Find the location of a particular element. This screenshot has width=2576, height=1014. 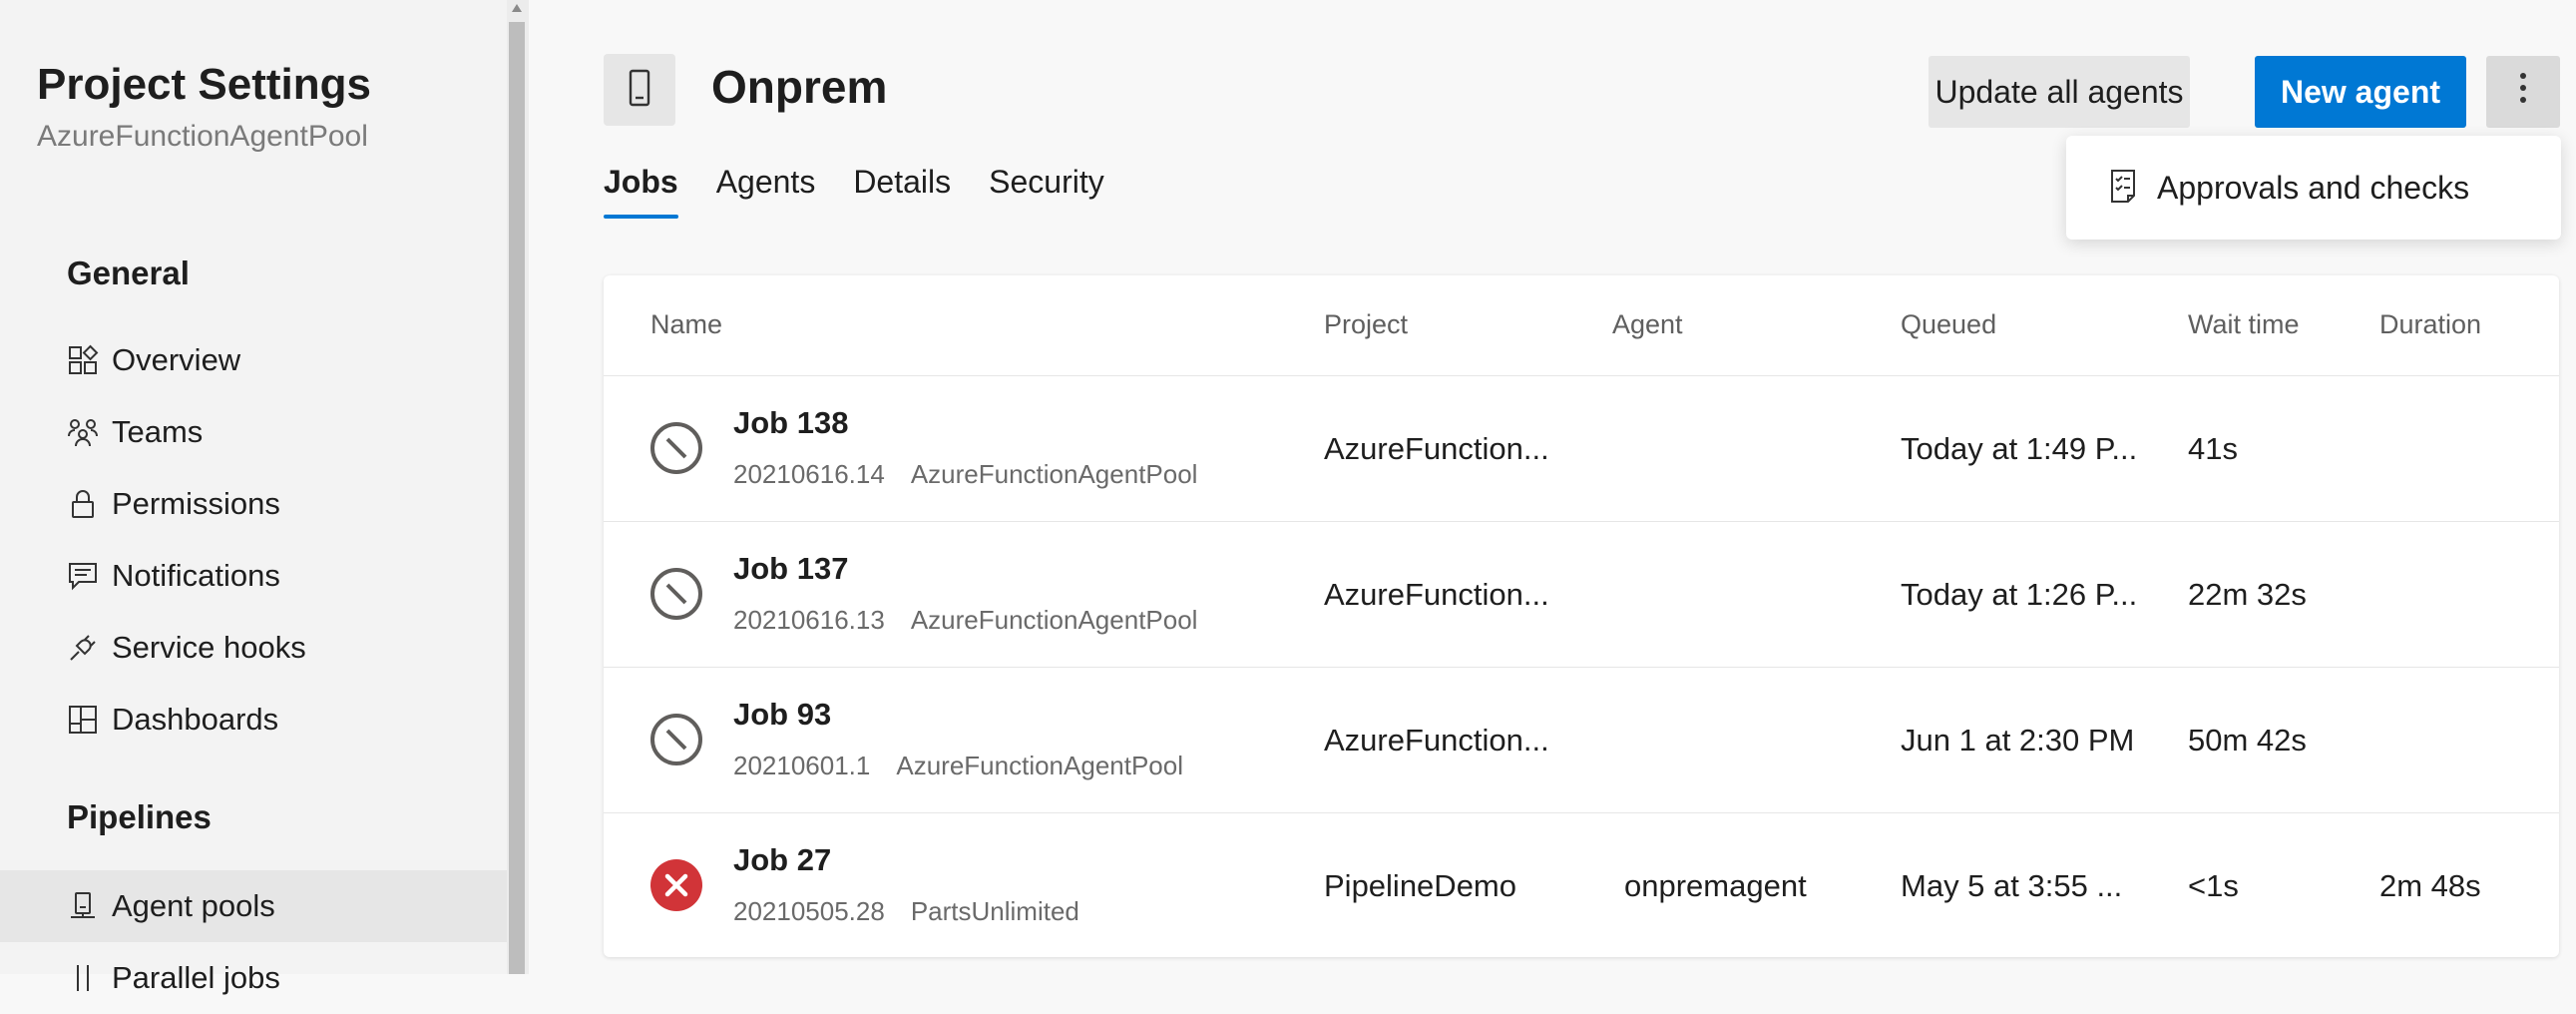

build-number: 20210505.28 is located at coordinates (809, 911).